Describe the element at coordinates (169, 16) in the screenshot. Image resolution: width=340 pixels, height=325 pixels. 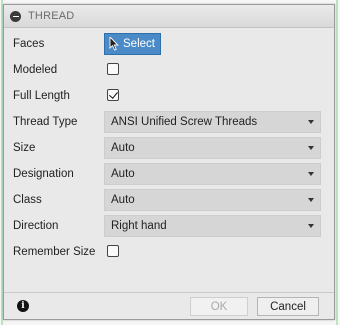
I see `dialog-titlebar: THREAD` at that location.